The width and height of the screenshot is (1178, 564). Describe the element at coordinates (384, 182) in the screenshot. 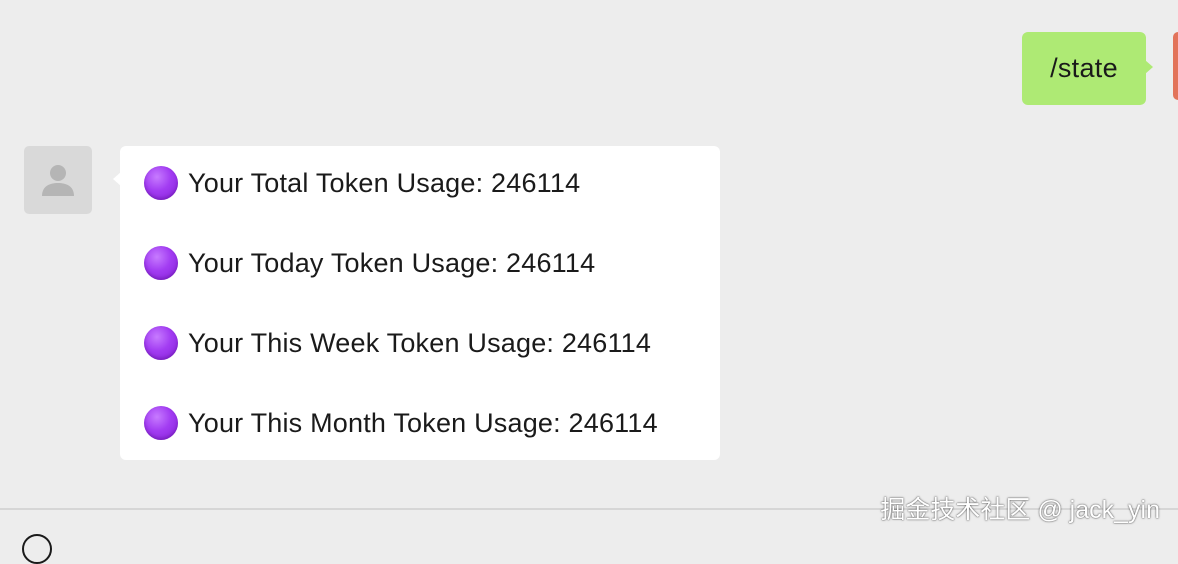

I see `usage-line-text: Your Total Token Usage: 246114` at that location.